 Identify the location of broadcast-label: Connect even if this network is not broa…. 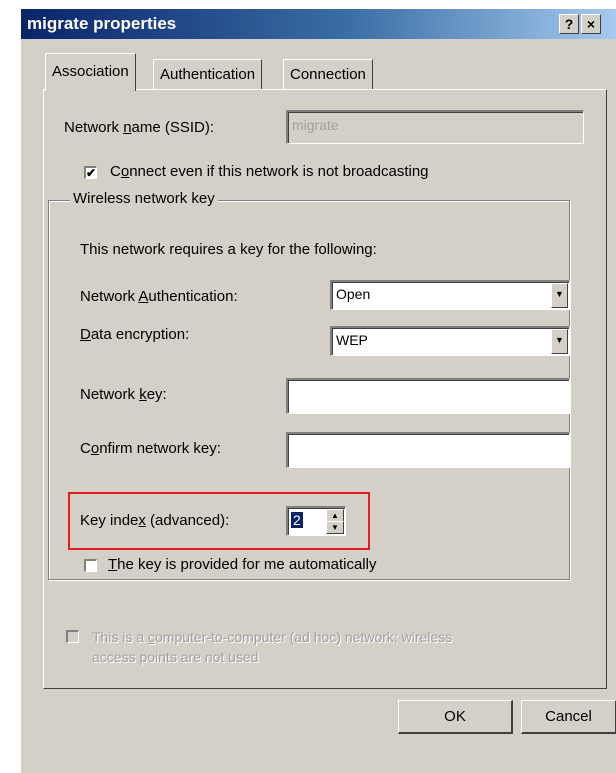
(269, 171).